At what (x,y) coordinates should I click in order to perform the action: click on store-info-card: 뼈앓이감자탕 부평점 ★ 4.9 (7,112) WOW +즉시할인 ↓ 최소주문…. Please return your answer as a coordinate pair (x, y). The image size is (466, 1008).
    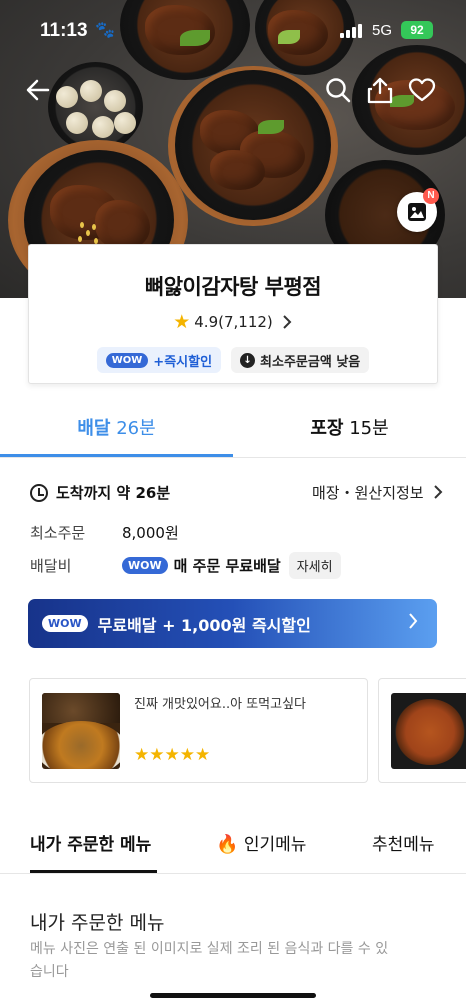
    Looking at the image, I should click on (233, 314).